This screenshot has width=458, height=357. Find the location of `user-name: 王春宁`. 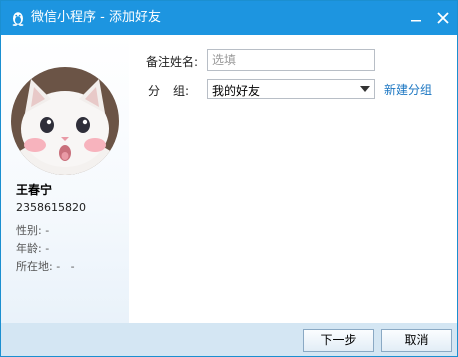

user-name: 王春宁 is located at coordinates (34, 190).